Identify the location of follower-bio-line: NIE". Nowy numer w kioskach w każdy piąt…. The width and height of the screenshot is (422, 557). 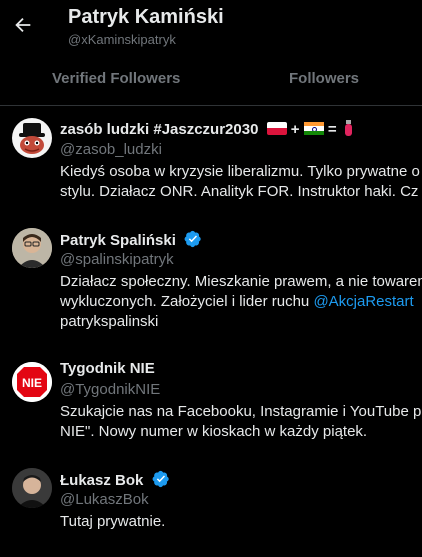
(214, 431).